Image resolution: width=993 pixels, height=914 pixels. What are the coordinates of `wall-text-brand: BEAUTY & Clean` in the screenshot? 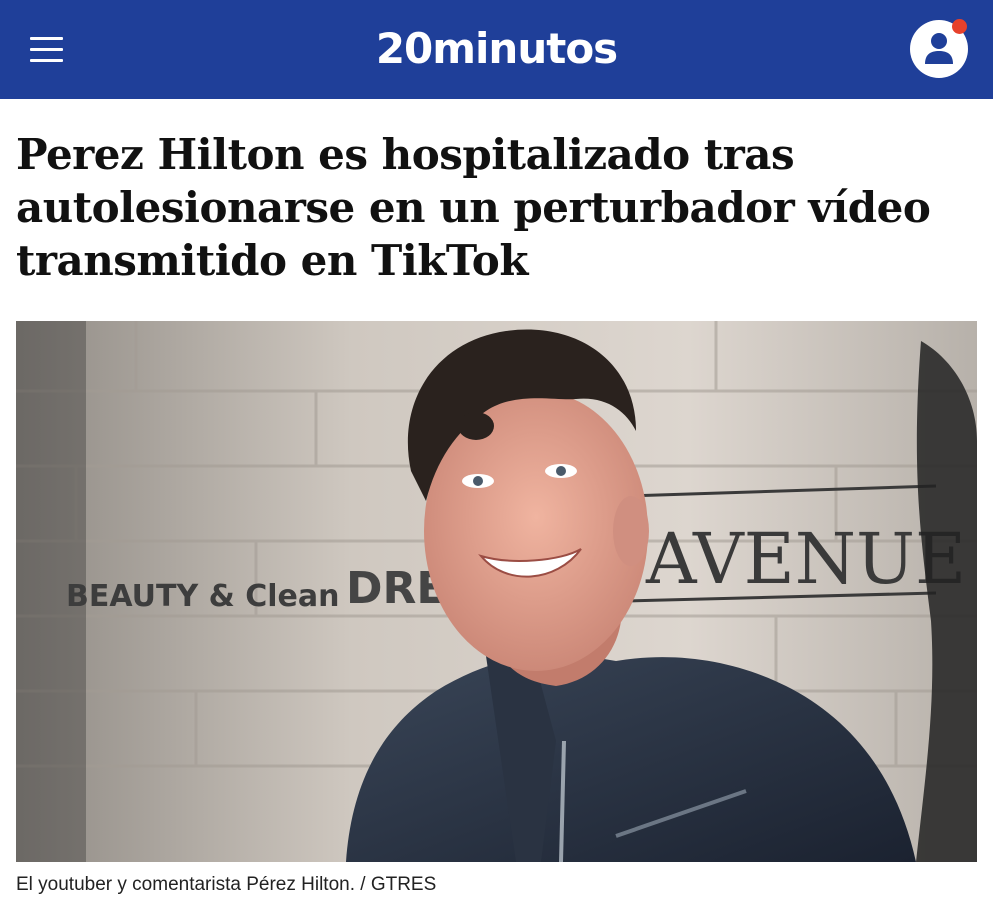 It's located at (203, 596).